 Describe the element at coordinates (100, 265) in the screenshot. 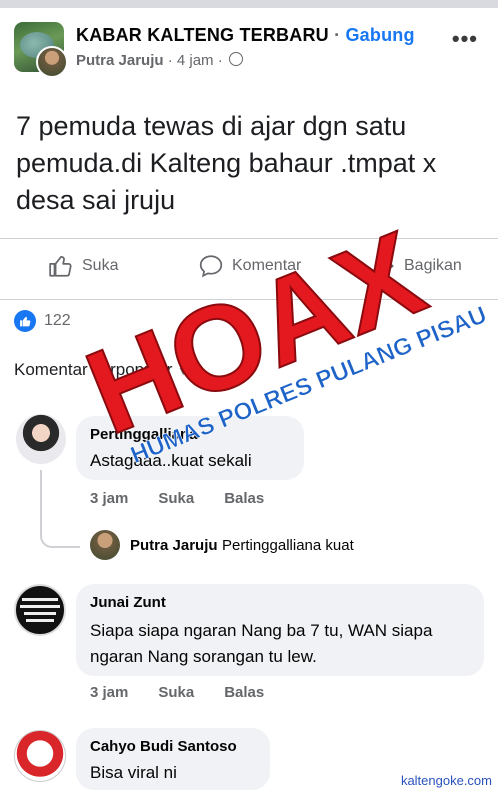

I see `like-label: Suka` at that location.